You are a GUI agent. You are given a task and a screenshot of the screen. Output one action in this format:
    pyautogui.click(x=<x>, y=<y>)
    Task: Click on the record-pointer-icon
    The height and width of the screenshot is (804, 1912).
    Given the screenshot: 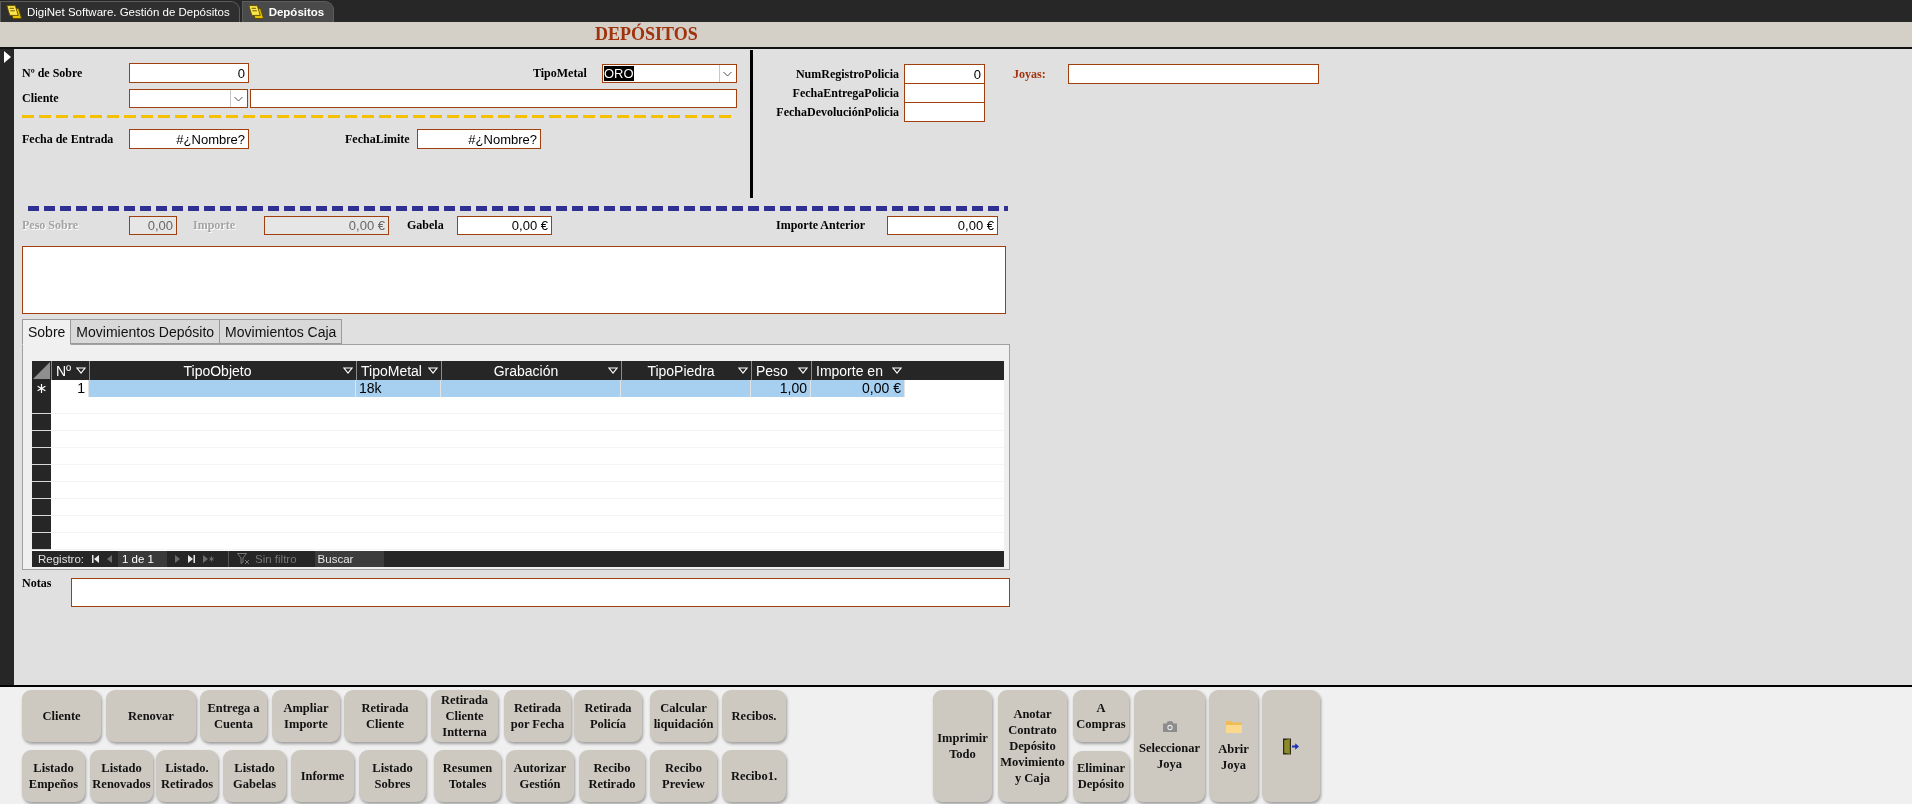 What is the action you would take?
    pyautogui.click(x=7, y=57)
    